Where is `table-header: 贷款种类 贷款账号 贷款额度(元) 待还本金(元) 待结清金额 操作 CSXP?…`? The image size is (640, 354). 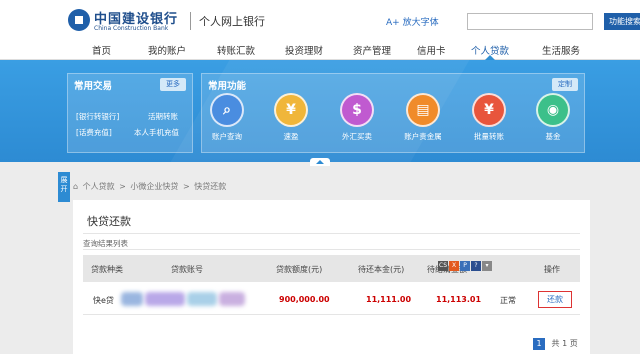 table-header: 贷款种类 贷款账号 贷款额度(元) 待还本金(元) 待结清金额 操作 CSXP?… is located at coordinates (331, 268).